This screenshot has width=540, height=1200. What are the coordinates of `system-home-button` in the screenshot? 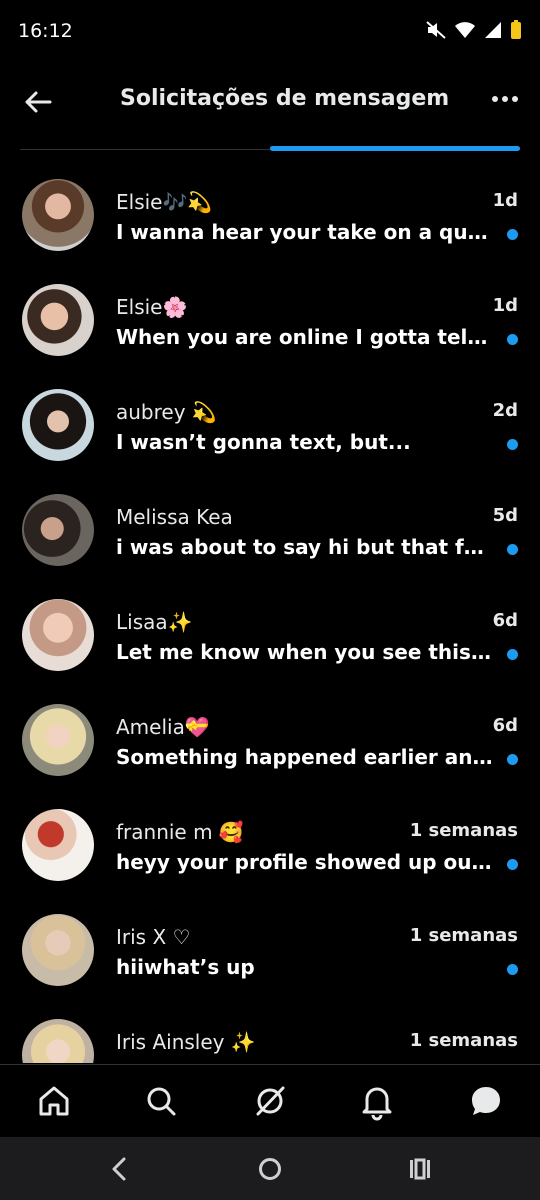 It's located at (270, 1169).